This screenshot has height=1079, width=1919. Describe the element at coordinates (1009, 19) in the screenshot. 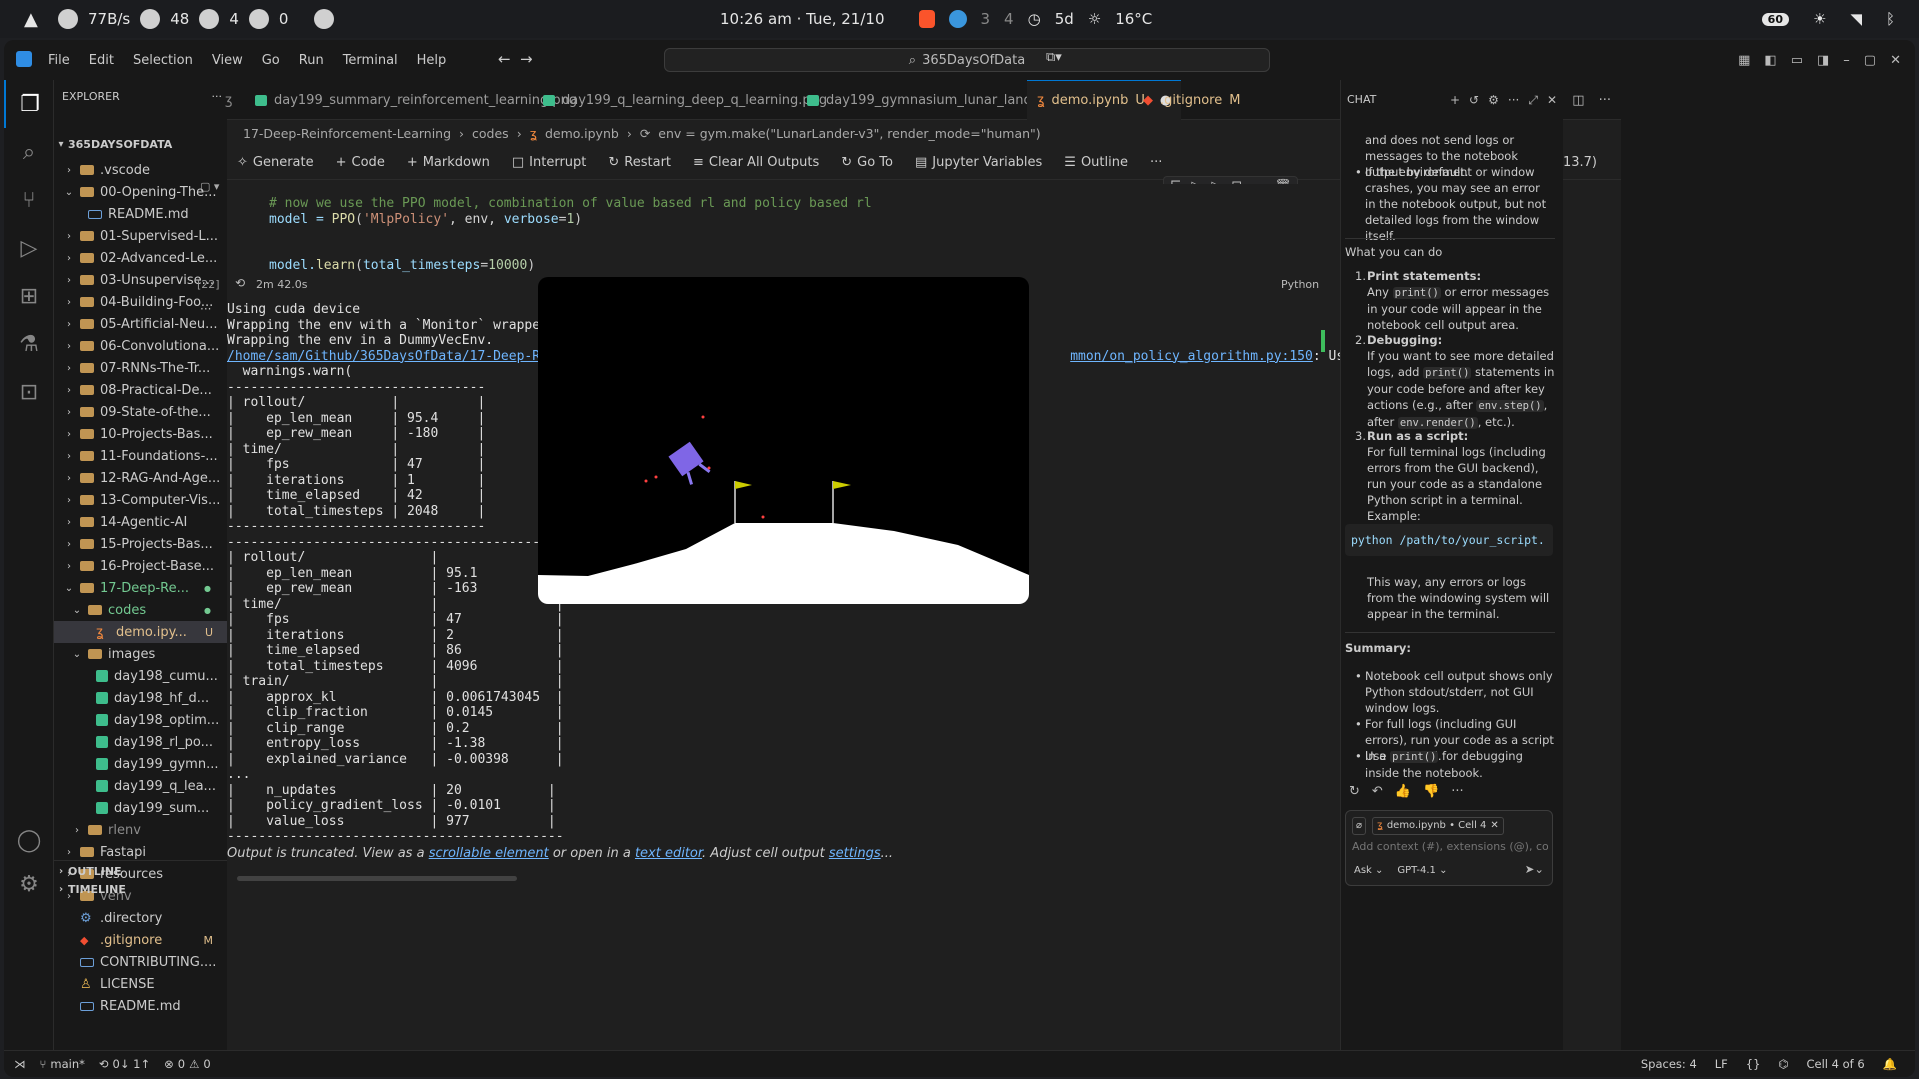

I see `workspace-4: 4` at that location.